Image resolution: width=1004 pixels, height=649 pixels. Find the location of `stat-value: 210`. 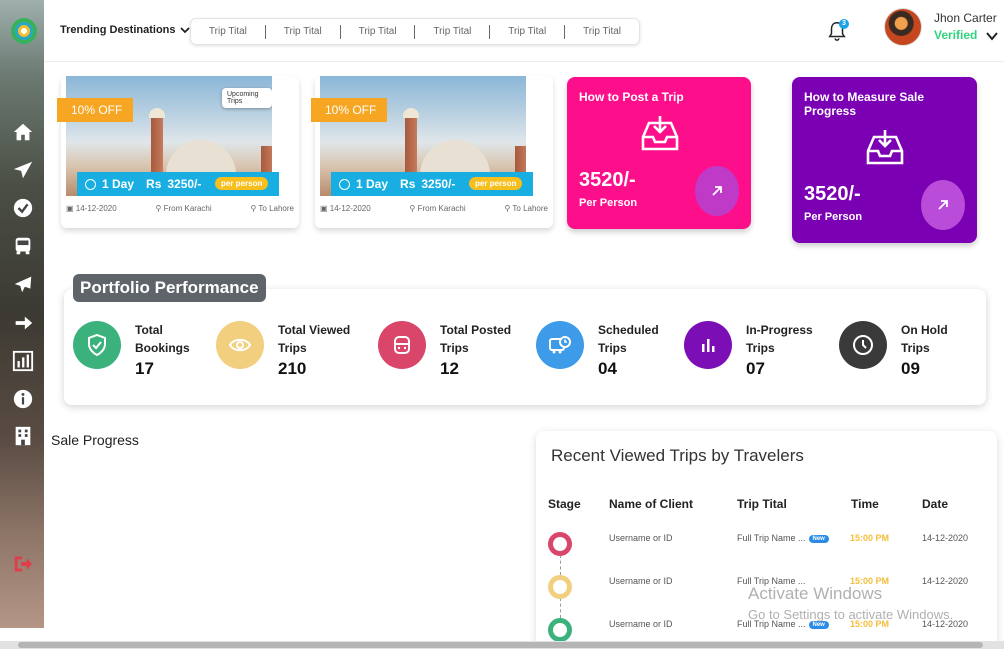

stat-value: 210 is located at coordinates (292, 368).